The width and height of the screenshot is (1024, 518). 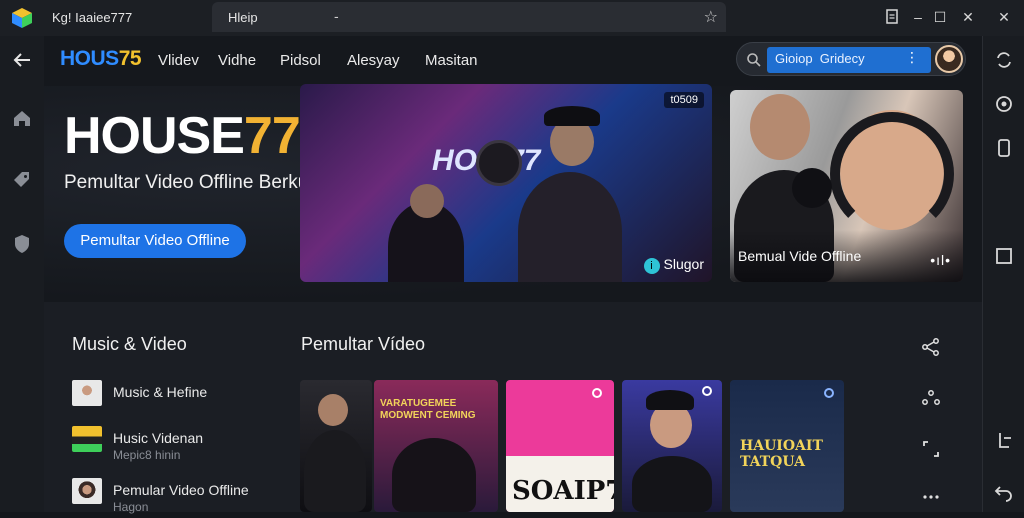 I want to click on list-item: Music & Hefine, so click(x=182, y=400).